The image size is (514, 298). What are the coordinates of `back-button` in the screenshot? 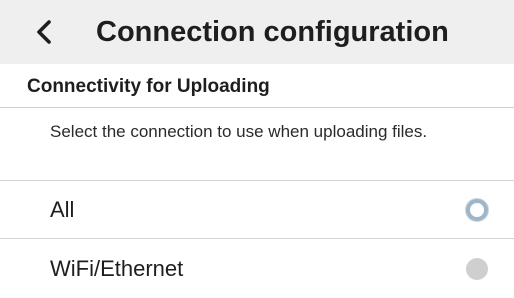 It's located at (44, 32).